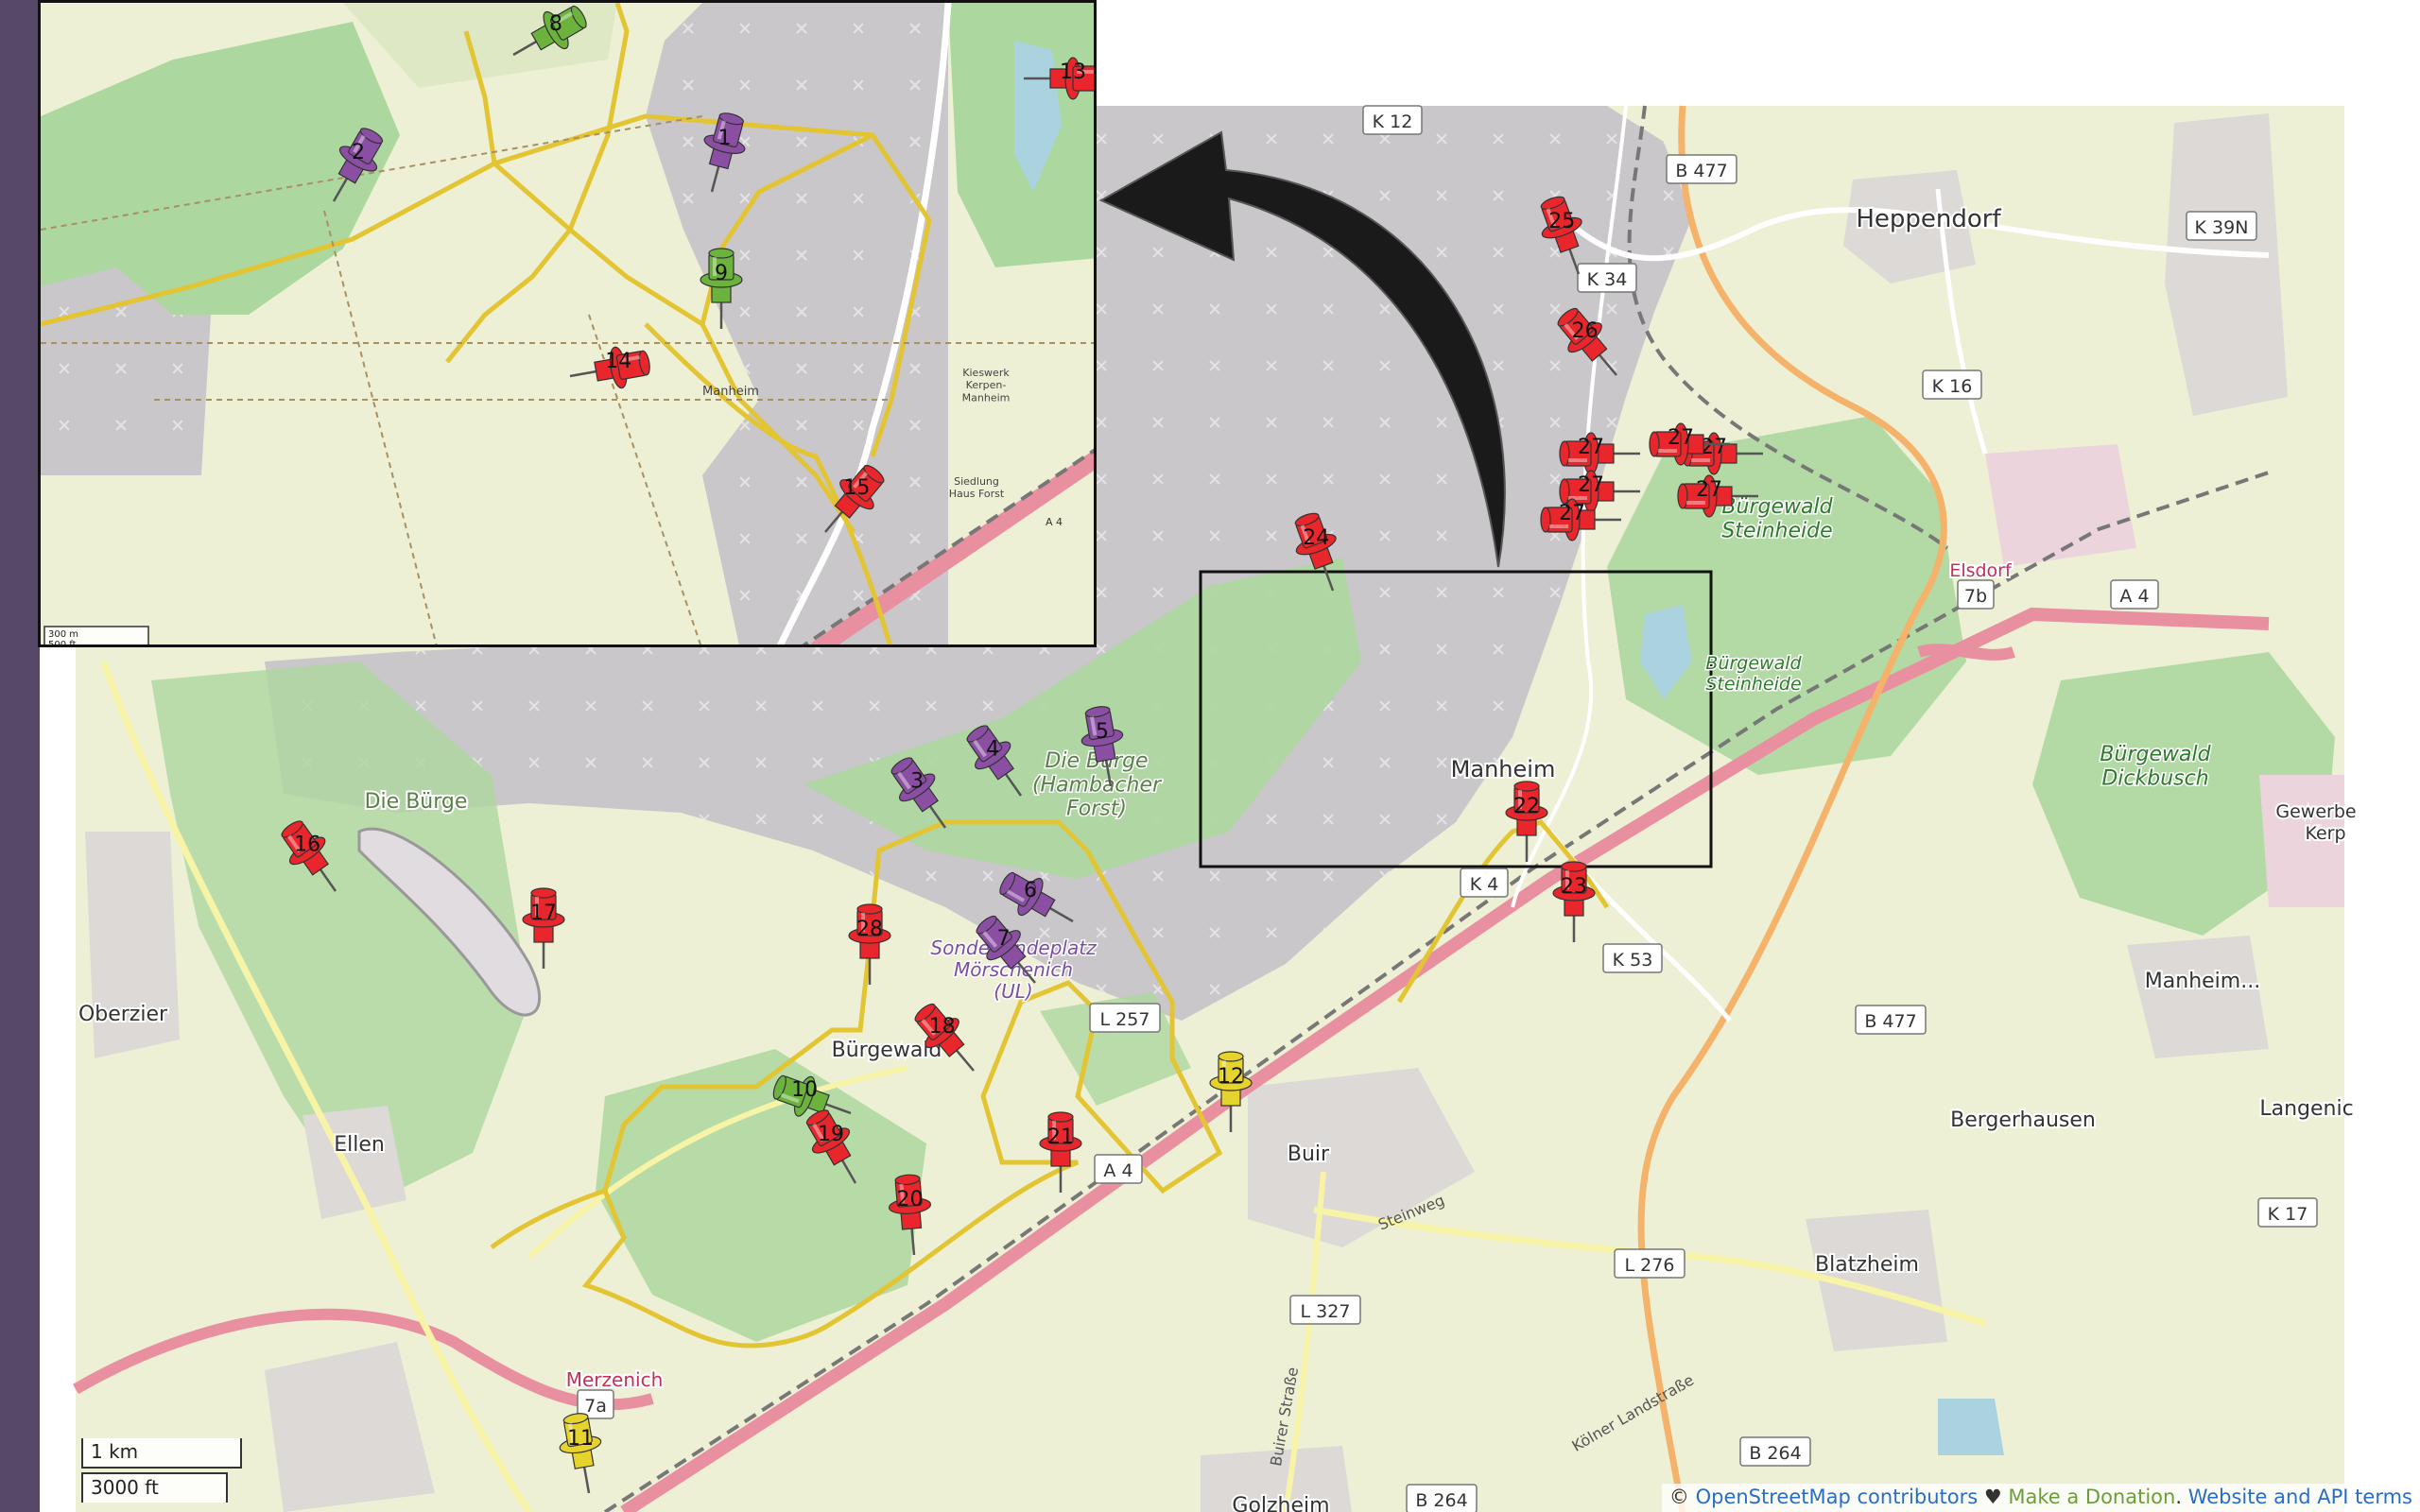 The image size is (2420, 1512). Describe the element at coordinates (1281, 1503) in the screenshot. I see `place-label-golzheim: Golzheim` at that location.